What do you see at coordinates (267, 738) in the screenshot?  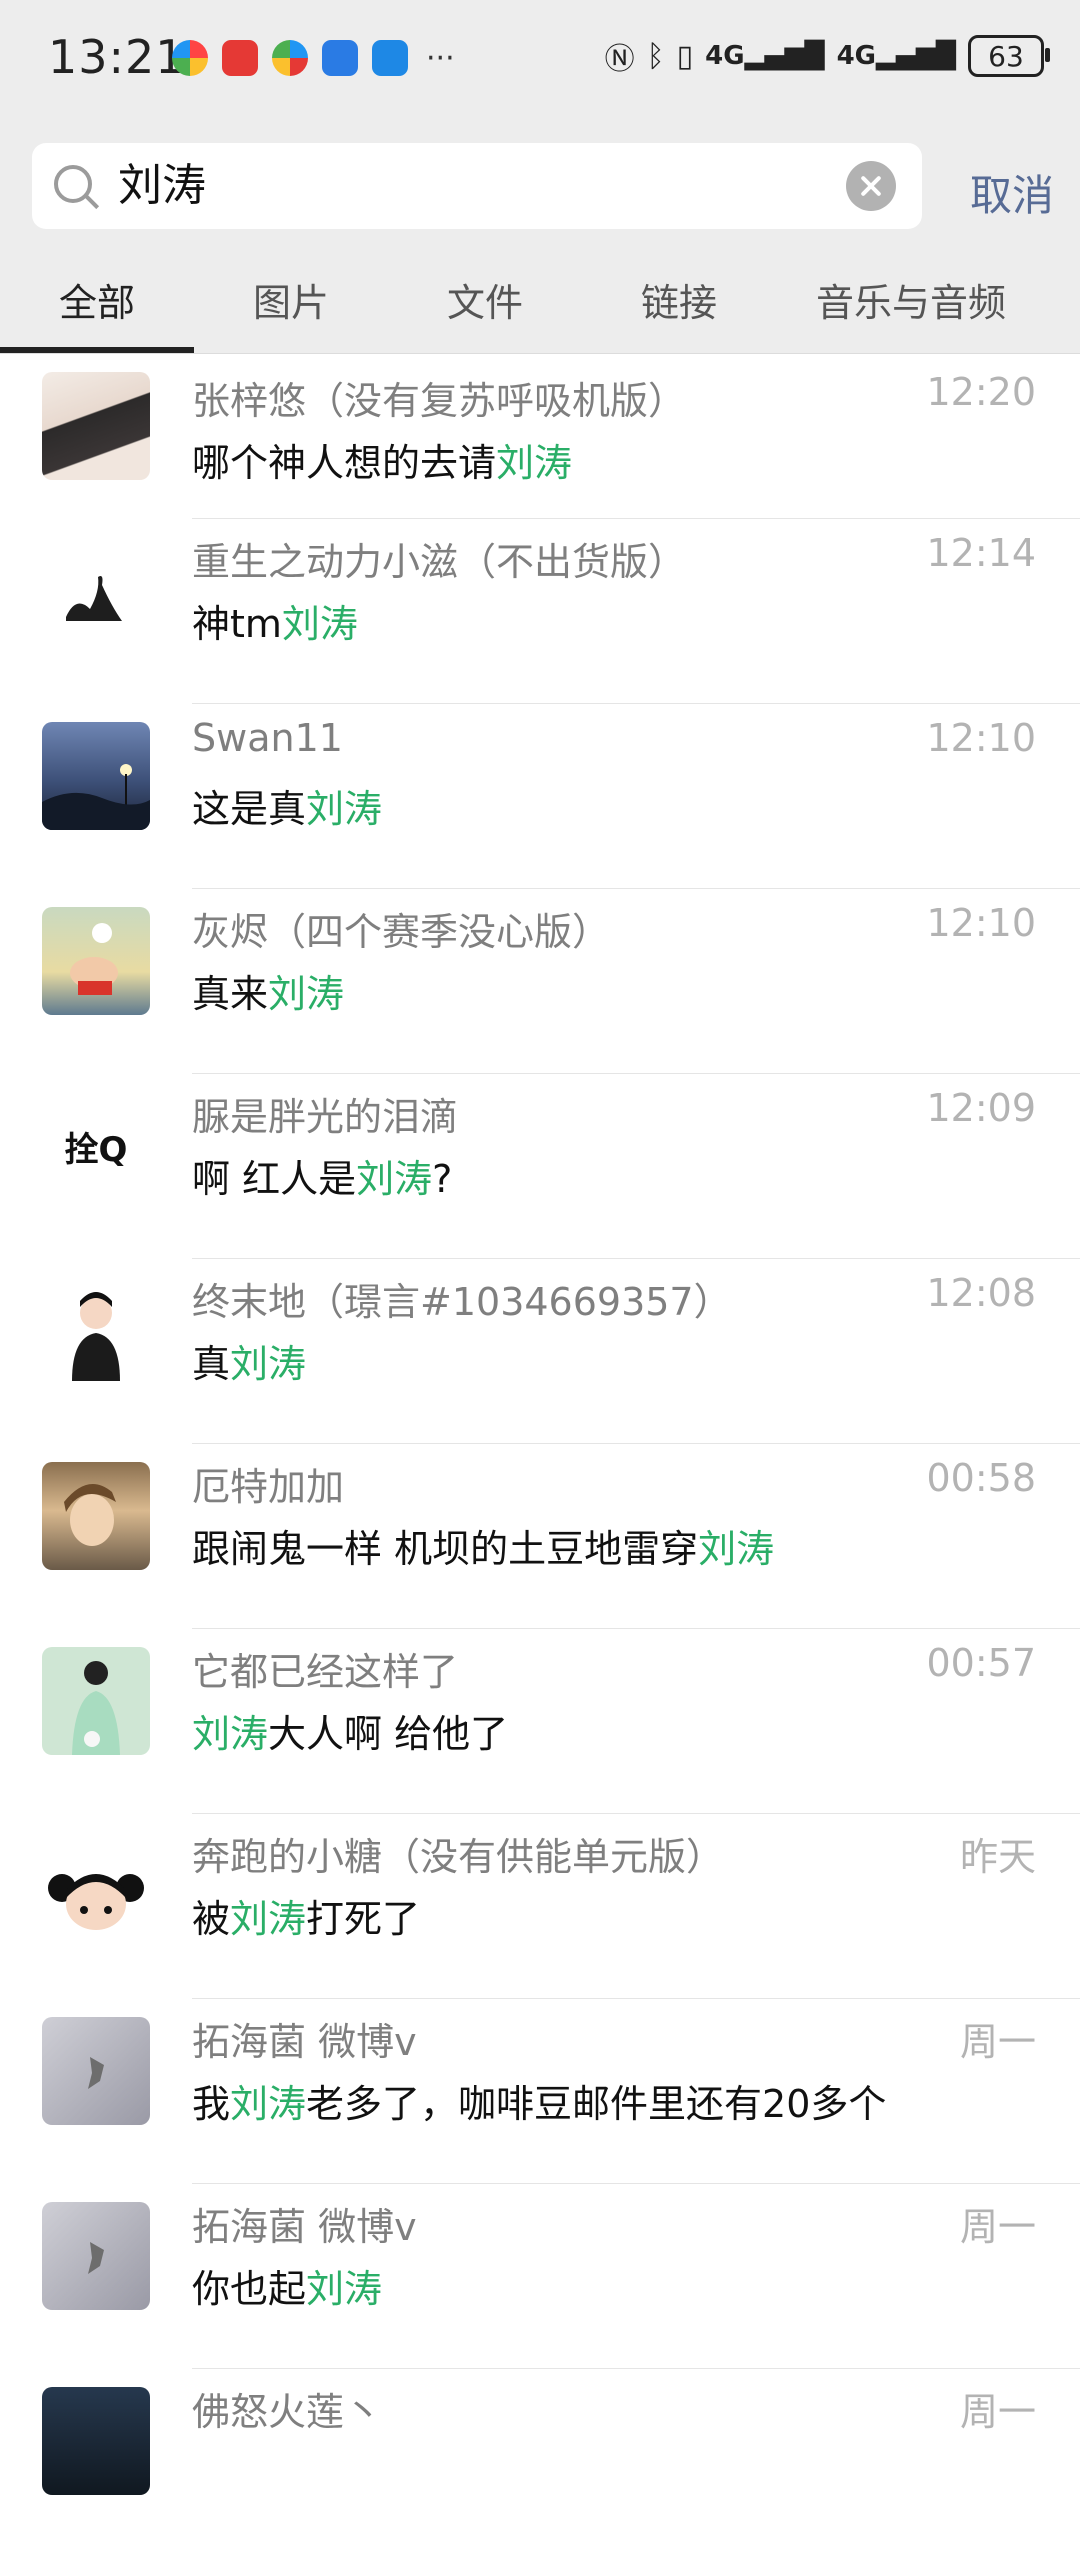 I see `chat-name: Swan11` at bounding box center [267, 738].